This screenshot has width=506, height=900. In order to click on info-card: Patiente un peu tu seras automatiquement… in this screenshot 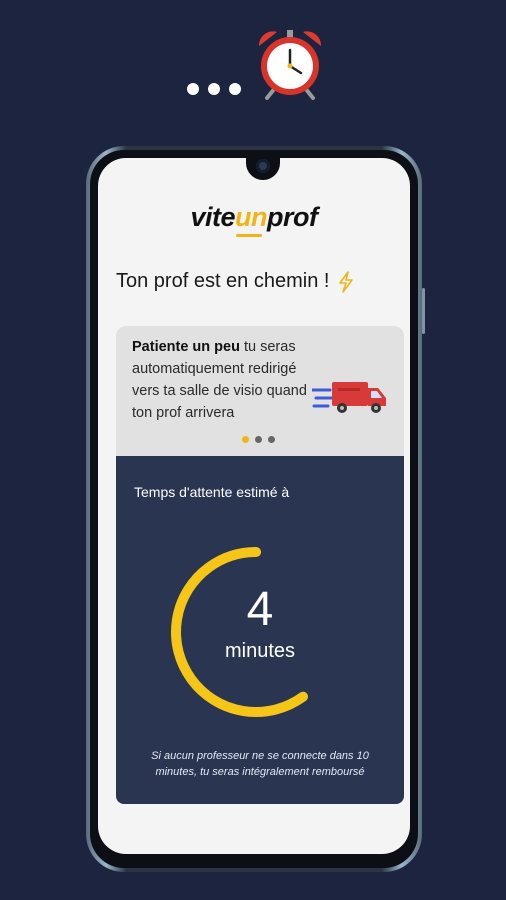, I will do `click(260, 391)`.